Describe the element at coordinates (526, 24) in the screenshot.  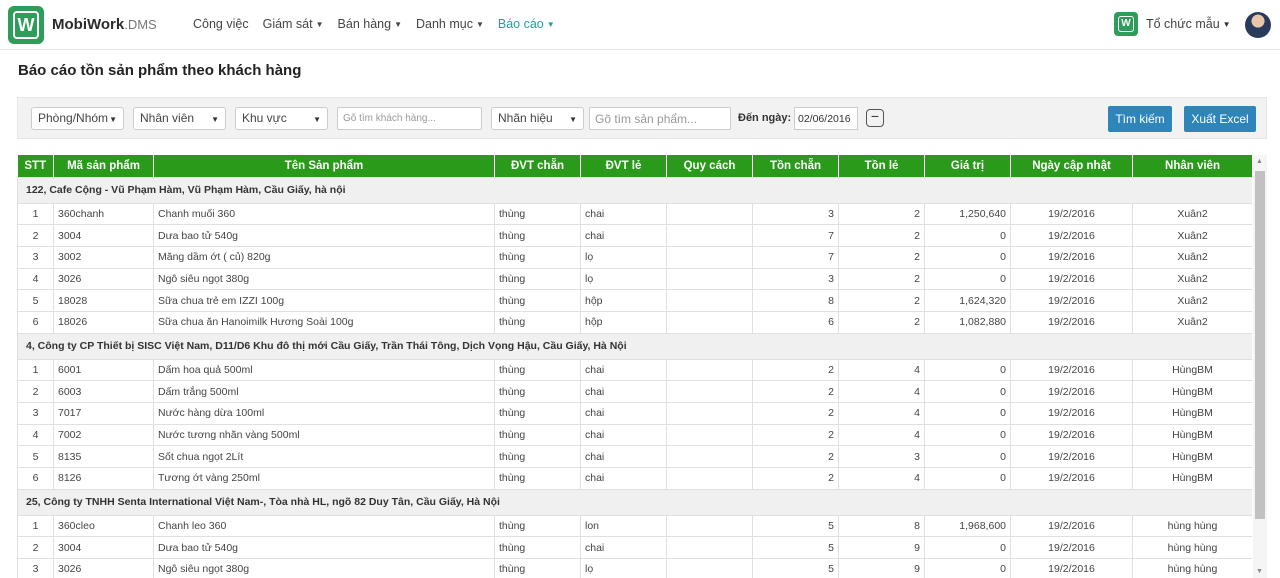
I see `nav-item-4: Báo cáo ▼` at that location.